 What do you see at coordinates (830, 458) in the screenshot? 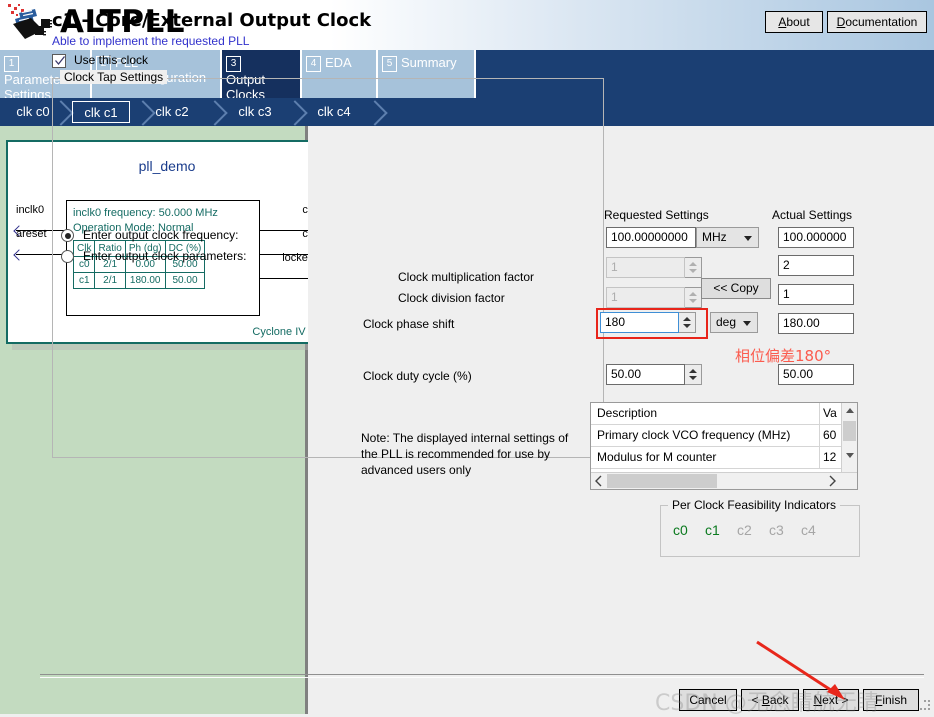
I see `table-cell-value: 12` at bounding box center [830, 458].